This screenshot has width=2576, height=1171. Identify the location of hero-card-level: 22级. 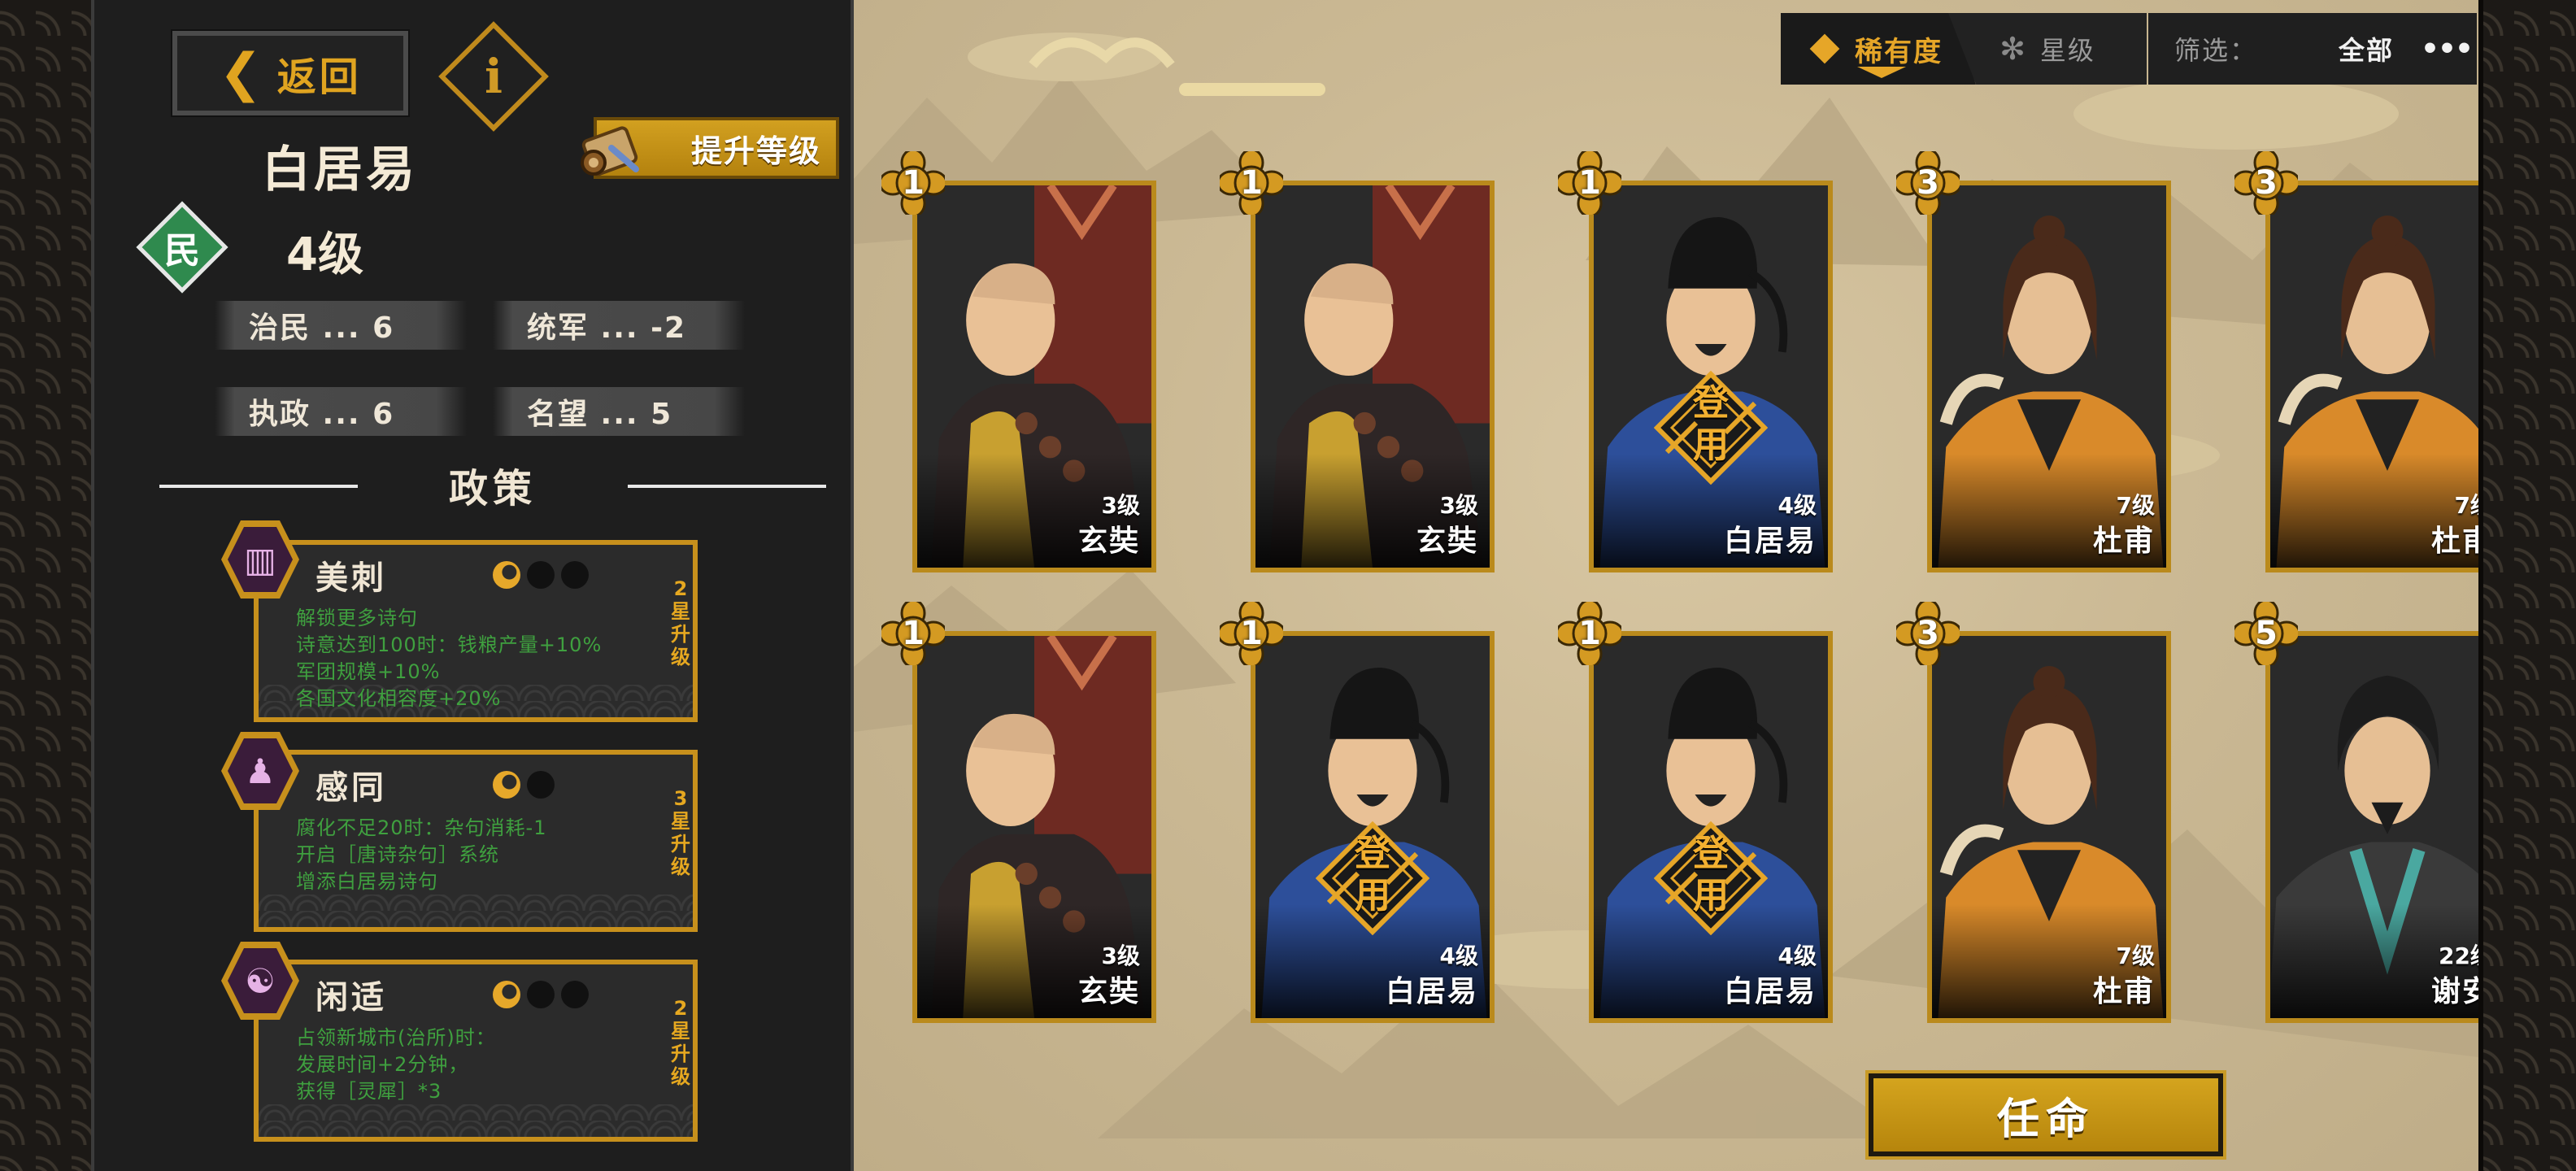
(2459, 956).